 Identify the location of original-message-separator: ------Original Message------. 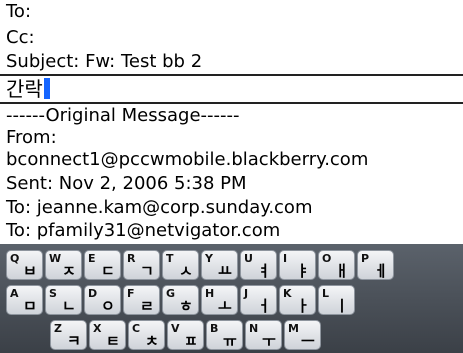
(123, 115).